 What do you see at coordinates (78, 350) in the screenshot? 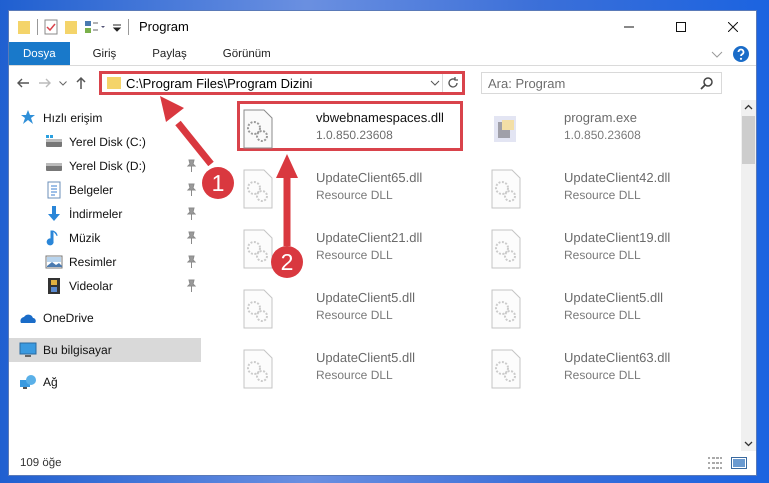
I see `sidebar-label: Bu bilgisayar` at bounding box center [78, 350].